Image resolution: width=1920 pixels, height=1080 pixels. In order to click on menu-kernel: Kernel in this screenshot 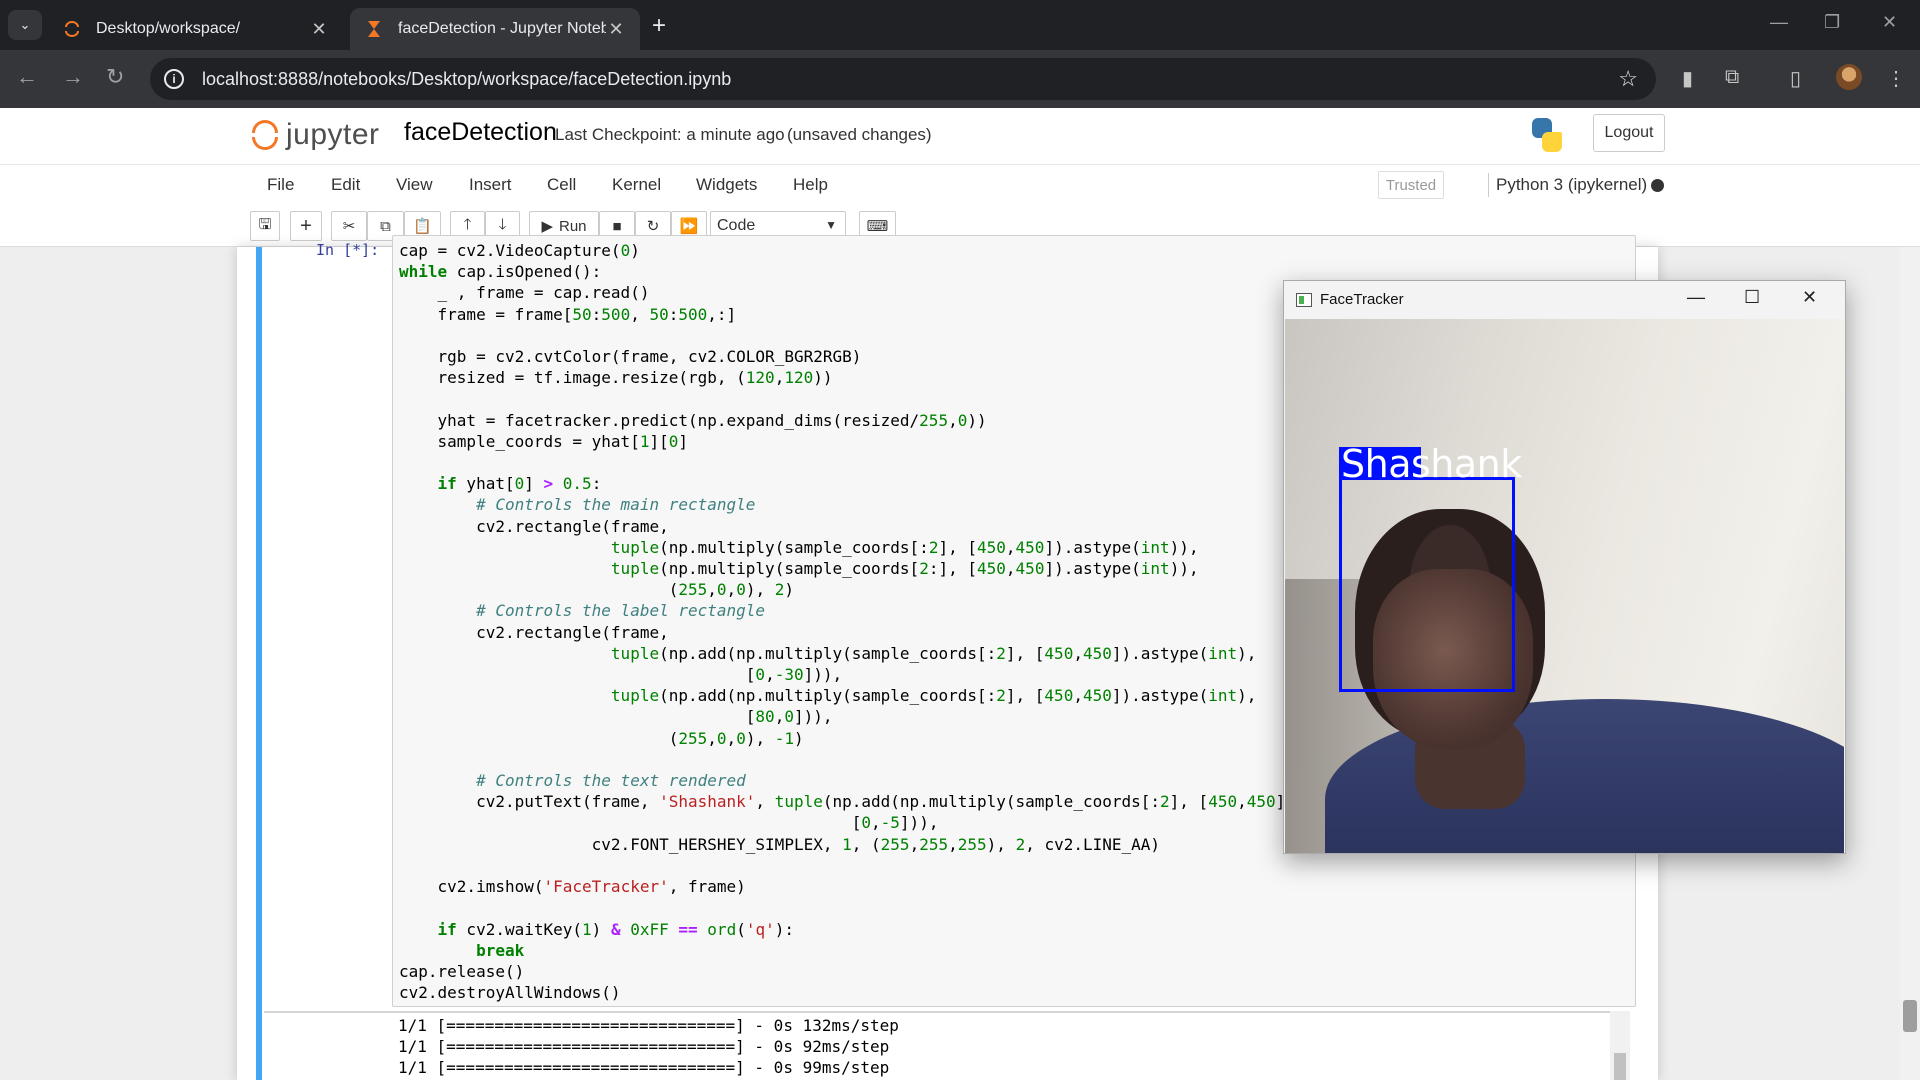, I will do `click(636, 185)`.